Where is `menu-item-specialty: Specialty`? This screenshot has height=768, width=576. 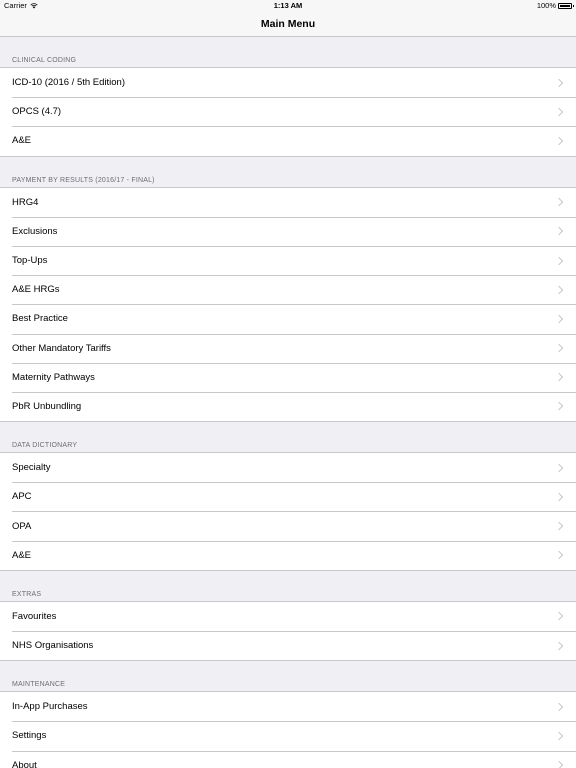 menu-item-specialty: Specialty is located at coordinates (288, 467).